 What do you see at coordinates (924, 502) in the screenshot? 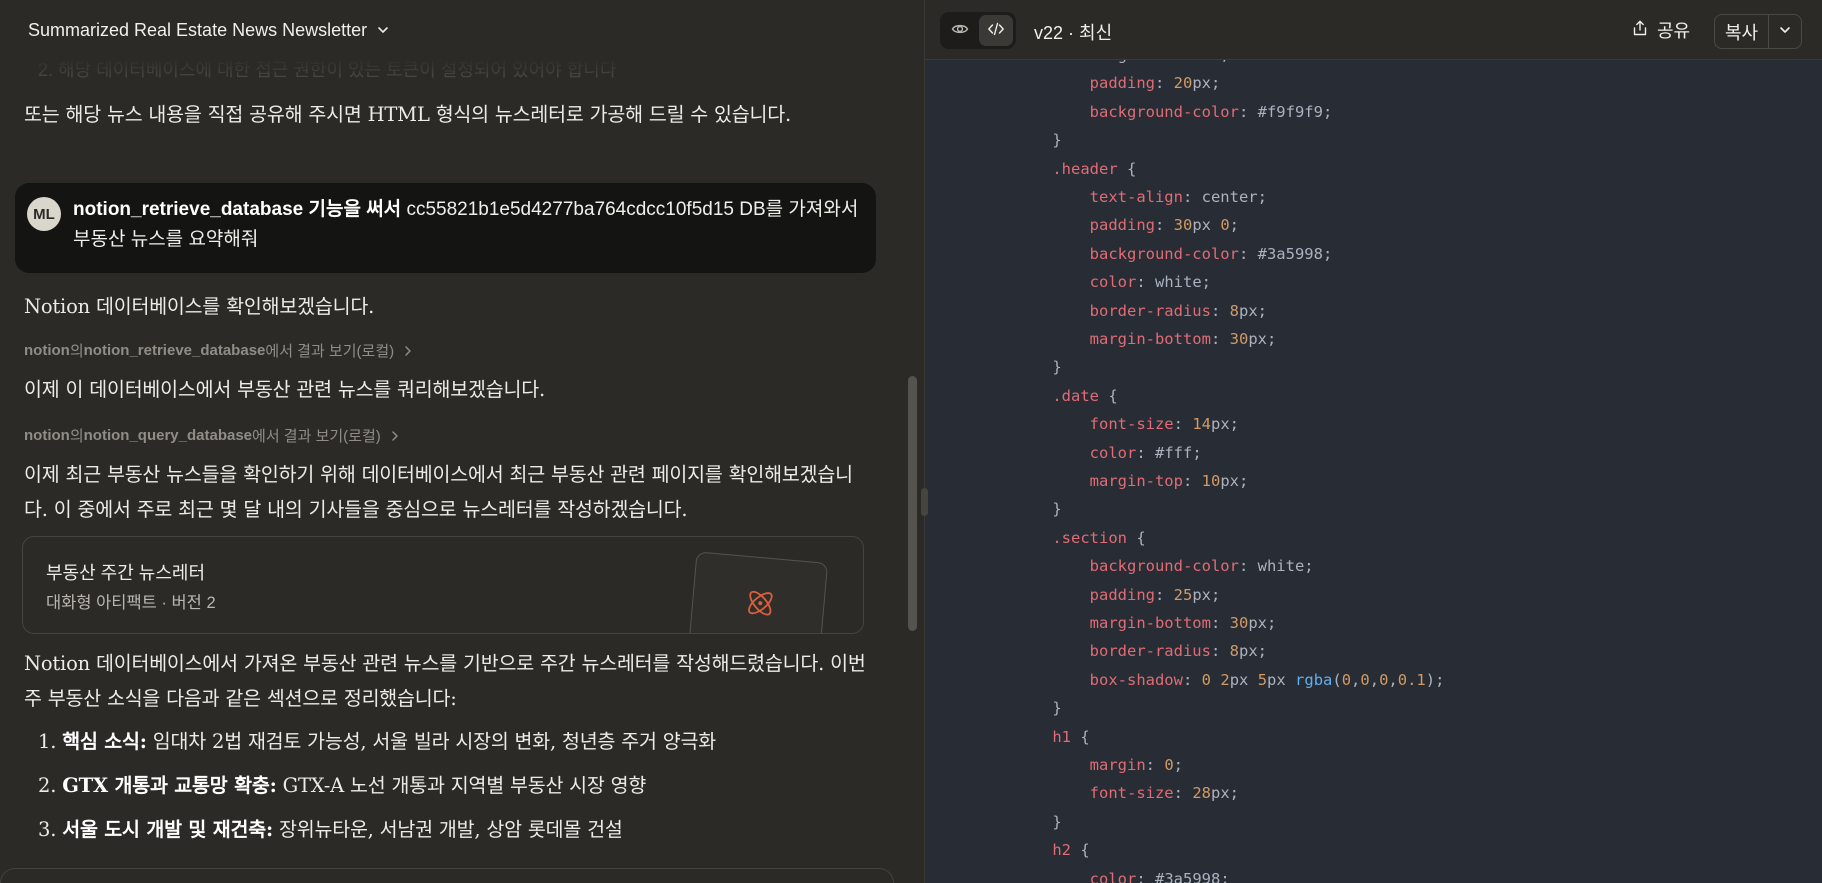
I see `resize-handle` at bounding box center [924, 502].